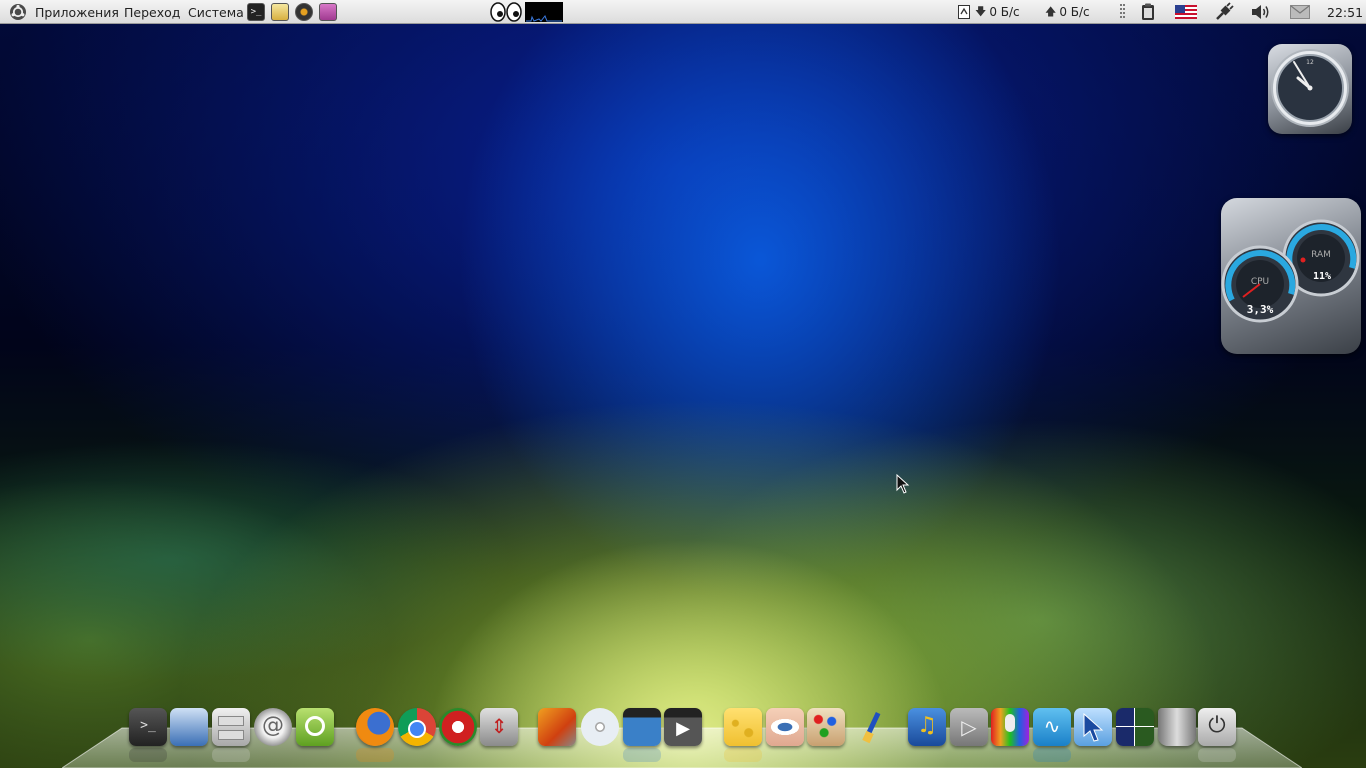 The width and height of the screenshot is (1366, 768). What do you see at coordinates (1122, 11) in the screenshot?
I see `panel-separator-icon` at bounding box center [1122, 11].